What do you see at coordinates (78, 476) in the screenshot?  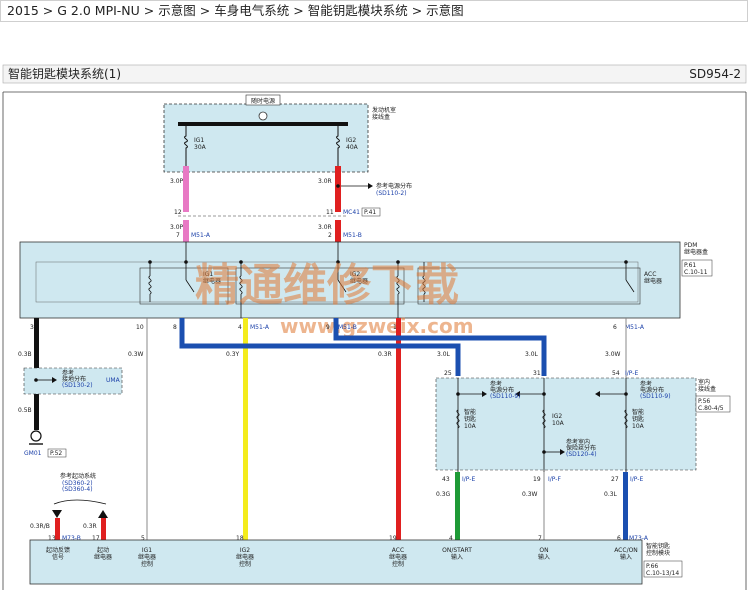 I see `start-ref-label: 参考起动系统` at bounding box center [78, 476].